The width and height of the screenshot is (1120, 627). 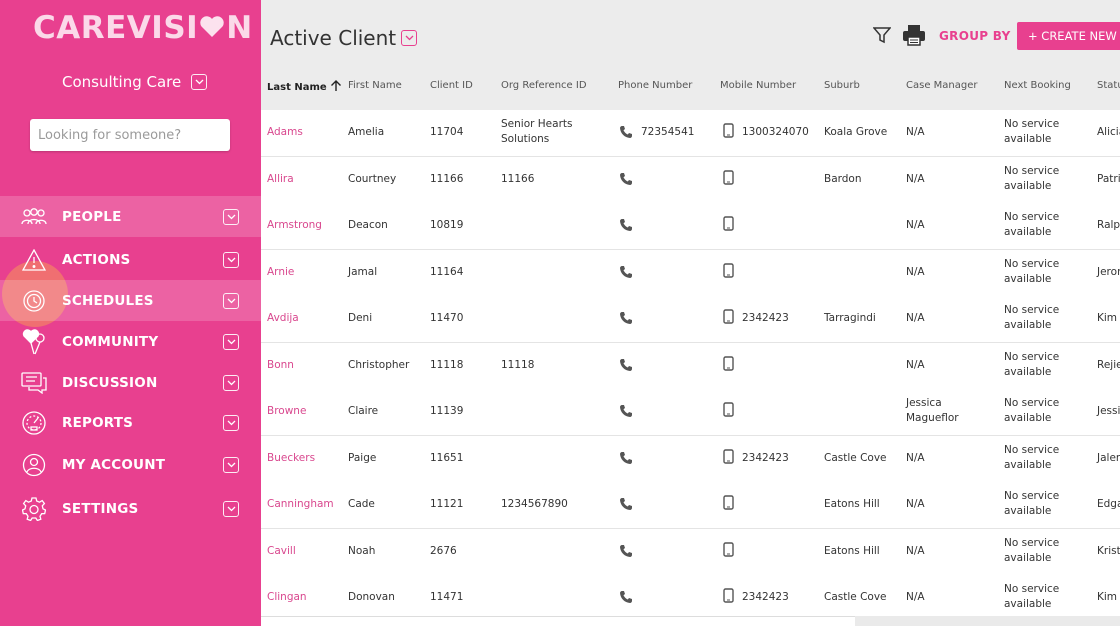 I want to click on carevision-logo: CAREVISI N, so click(x=143, y=28).